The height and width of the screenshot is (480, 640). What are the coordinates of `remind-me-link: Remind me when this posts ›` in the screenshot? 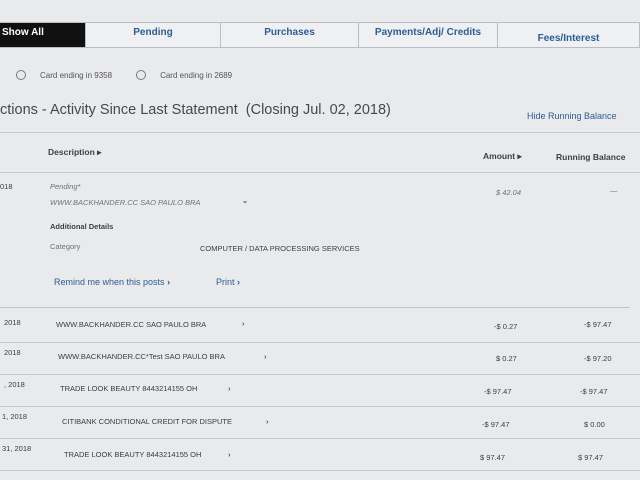 It's located at (112, 282).